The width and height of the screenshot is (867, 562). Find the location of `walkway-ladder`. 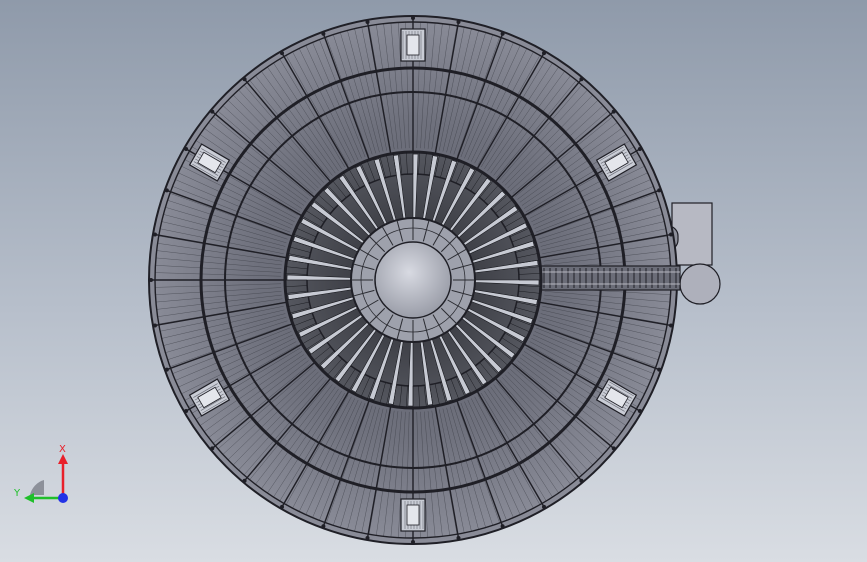

walkway-ladder is located at coordinates (610, 278).